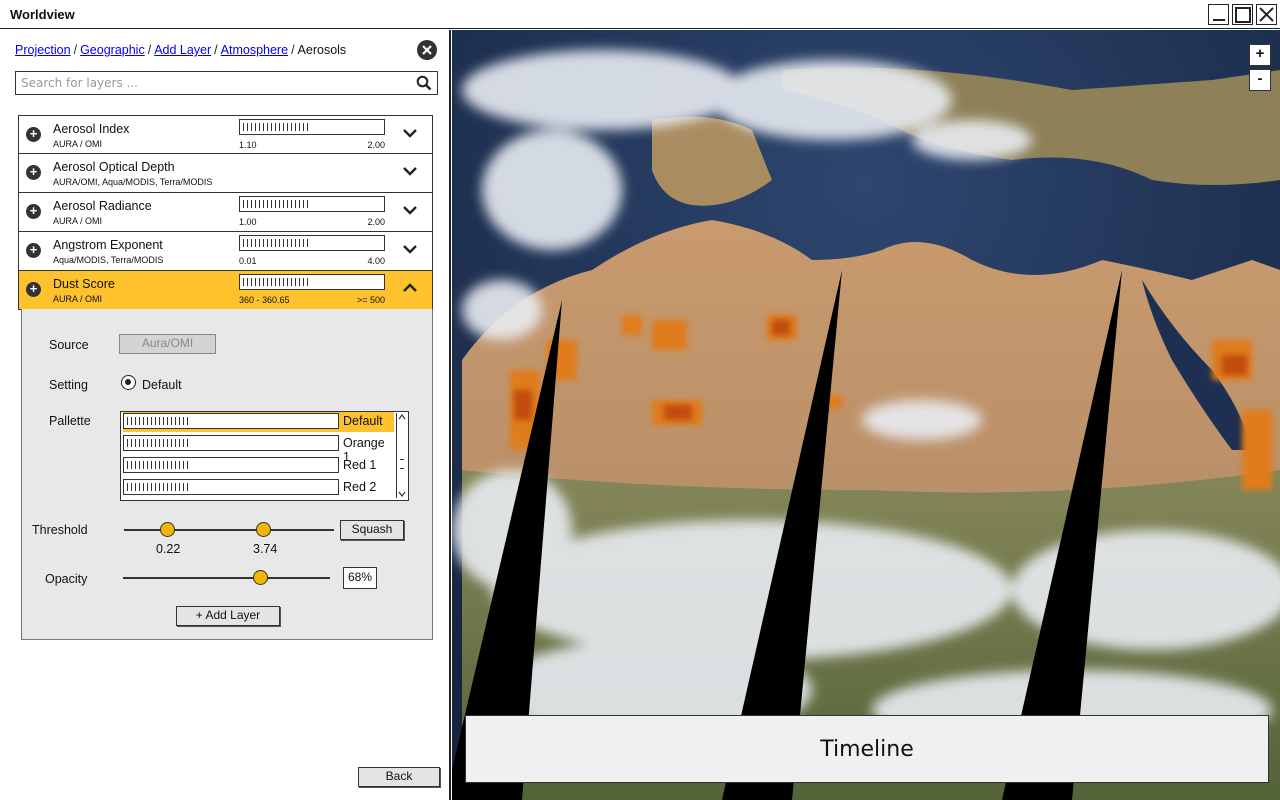 The width and height of the screenshot is (1280, 800). Describe the element at coordinates (248, 145) in the screenshot. I see `legend-min: 1.10` at that location.